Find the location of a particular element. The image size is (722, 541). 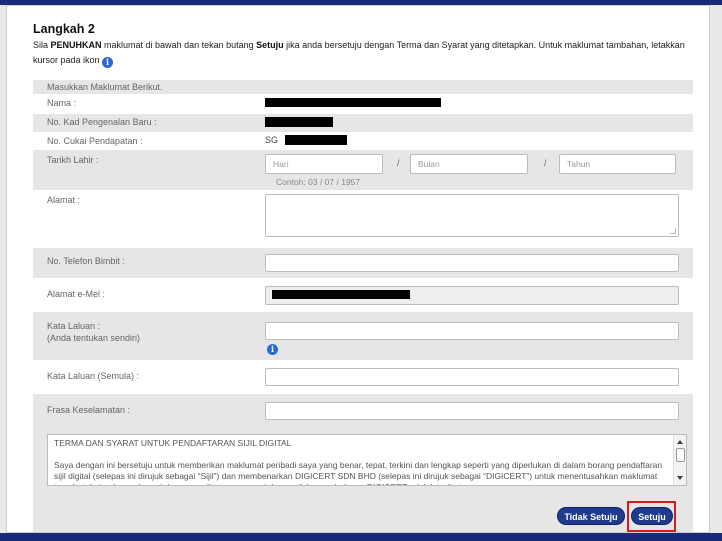

tax-label: No. Cukai Pendapatan : is located at coordinates (95, 141).